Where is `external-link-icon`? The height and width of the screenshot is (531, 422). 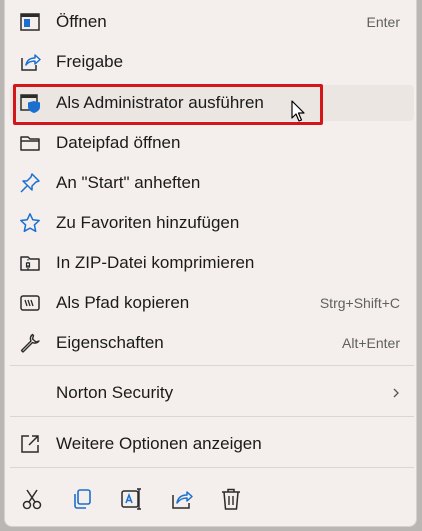
external-link-icon is located at coordinates (30, 444).